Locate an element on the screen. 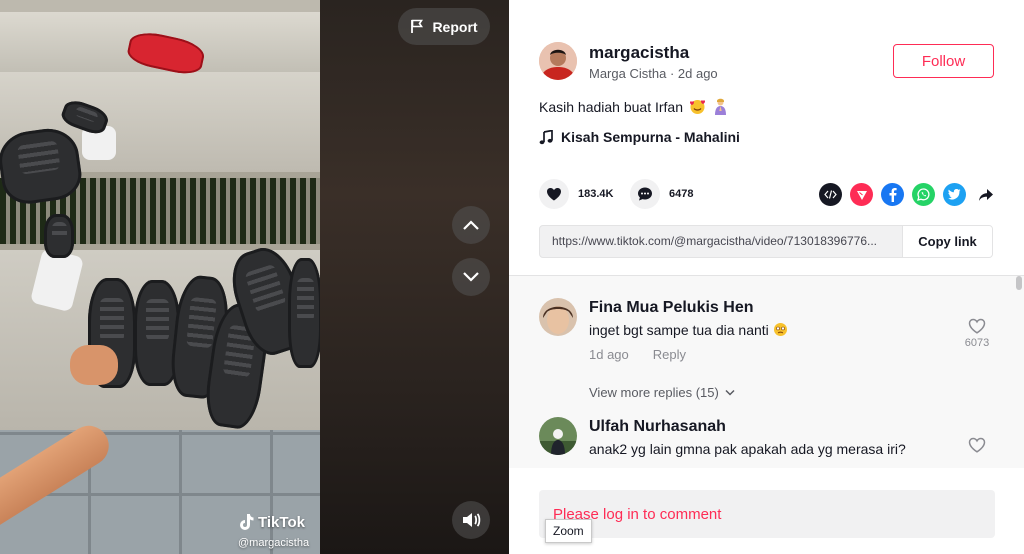 The image size is (1024, 554). black-sock is located at coordinates (59, 236).